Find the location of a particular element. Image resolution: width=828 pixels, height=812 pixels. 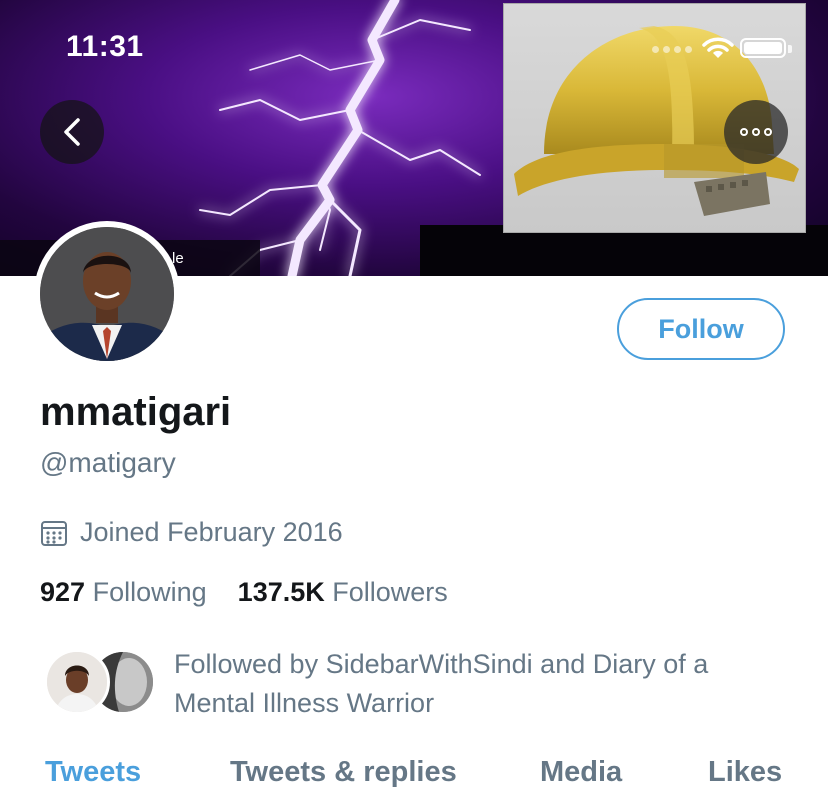

wifi-icon is located at coordinates (718, 47).